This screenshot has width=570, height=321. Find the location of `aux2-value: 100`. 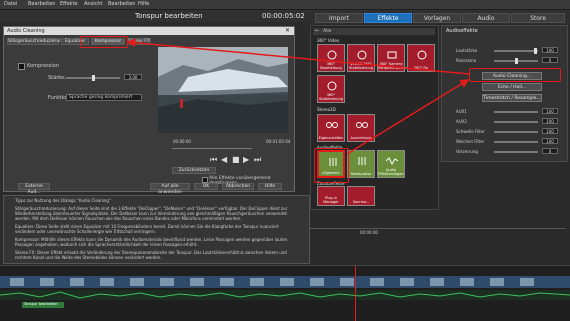

aux2-value: 100 is located at coordinates (550, 121).